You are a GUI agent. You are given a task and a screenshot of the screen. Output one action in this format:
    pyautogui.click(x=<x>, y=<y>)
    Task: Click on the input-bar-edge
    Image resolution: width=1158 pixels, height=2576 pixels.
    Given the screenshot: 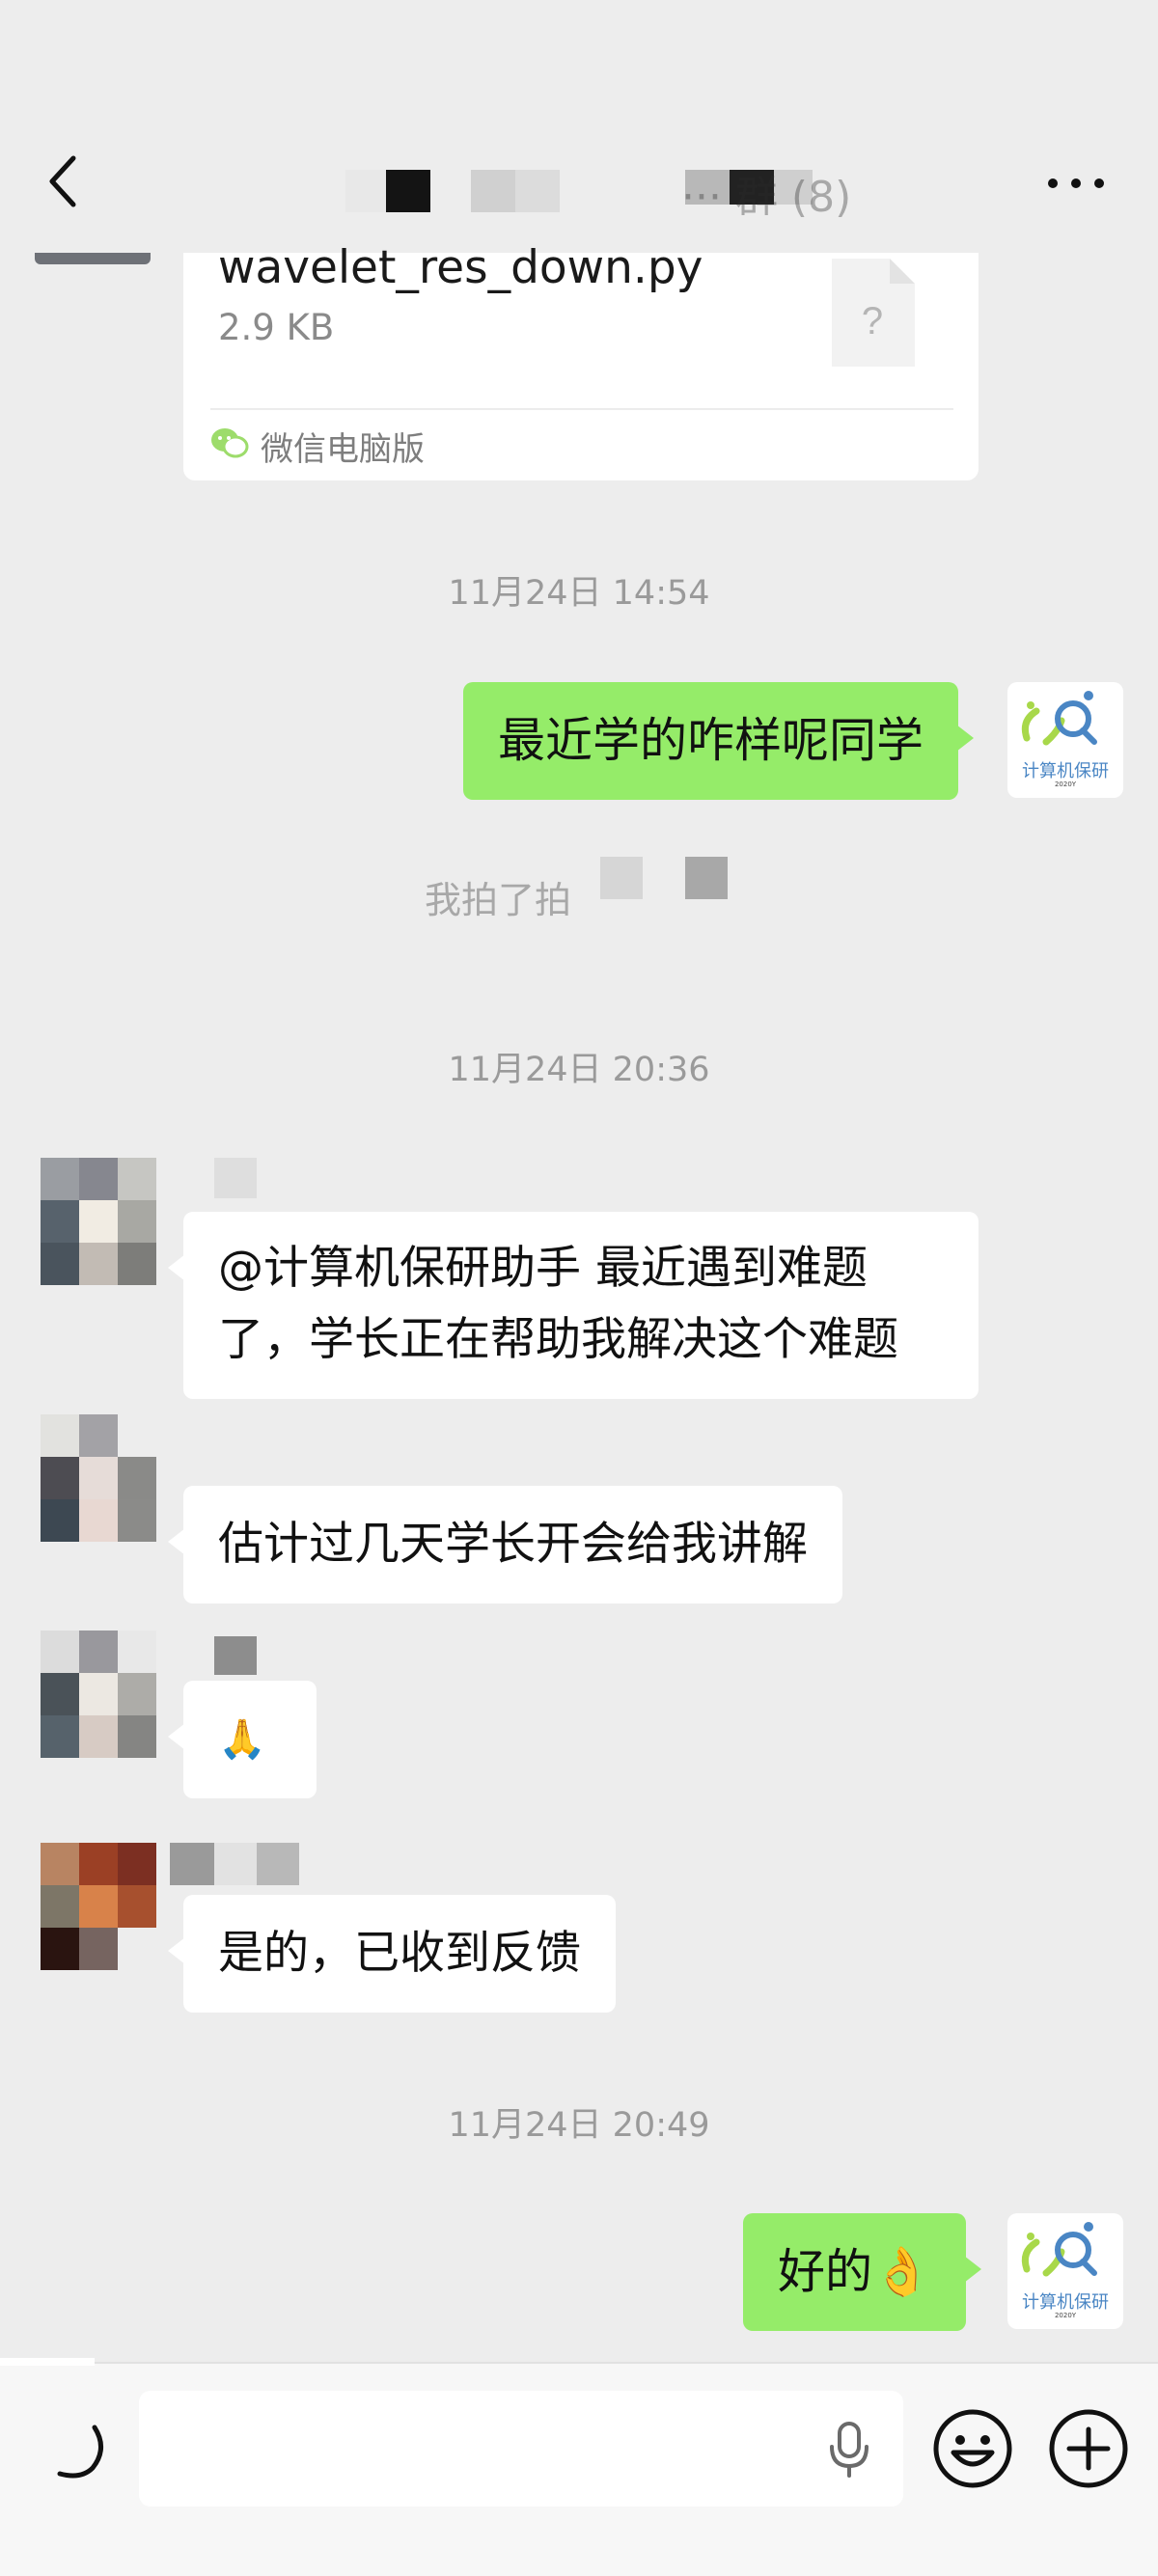 What is the action you would take?
    pyautogui.click(x=47, y=2362)
    